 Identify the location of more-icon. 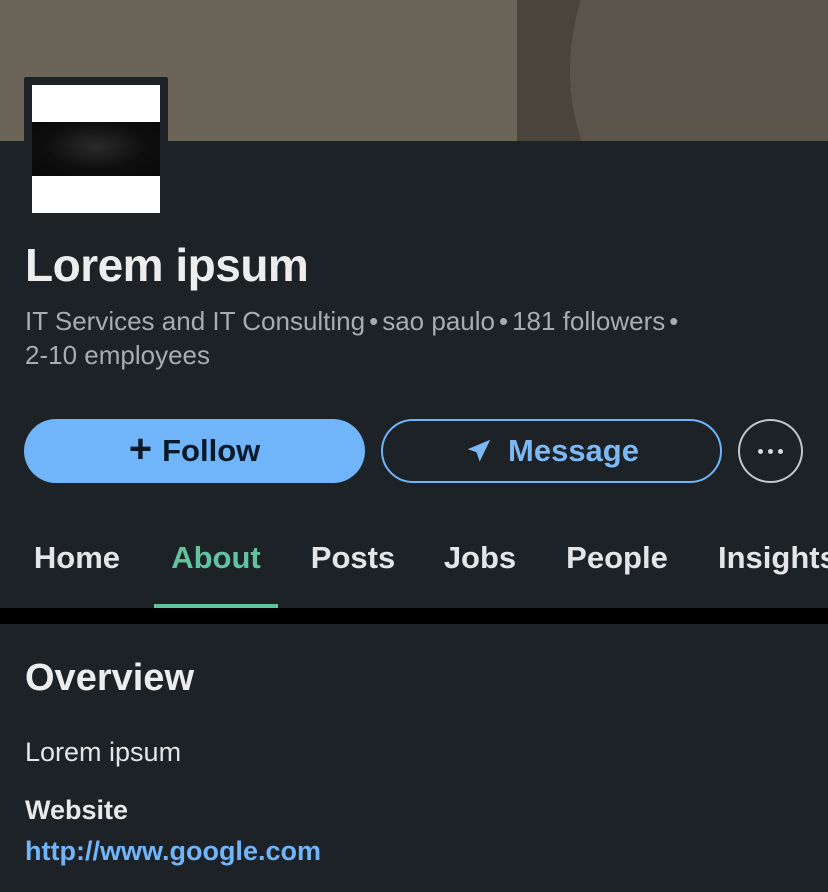
(770, 451).